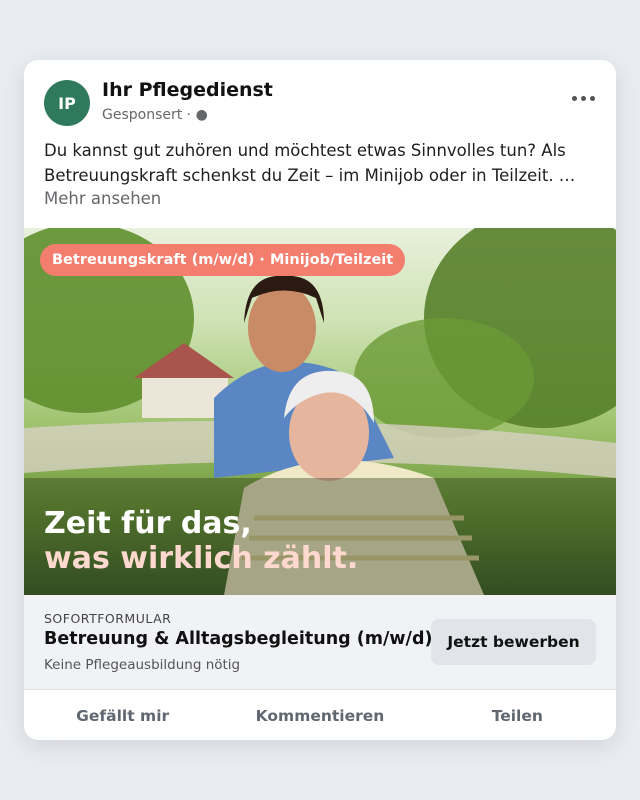 Image resolution: width=640 pixels, height=800 pixels. What do you see at coordinates (155, 115) in the screenshot?
I see `sponsored-label: Gesponsert · ●` at bounding box center [155, 115].